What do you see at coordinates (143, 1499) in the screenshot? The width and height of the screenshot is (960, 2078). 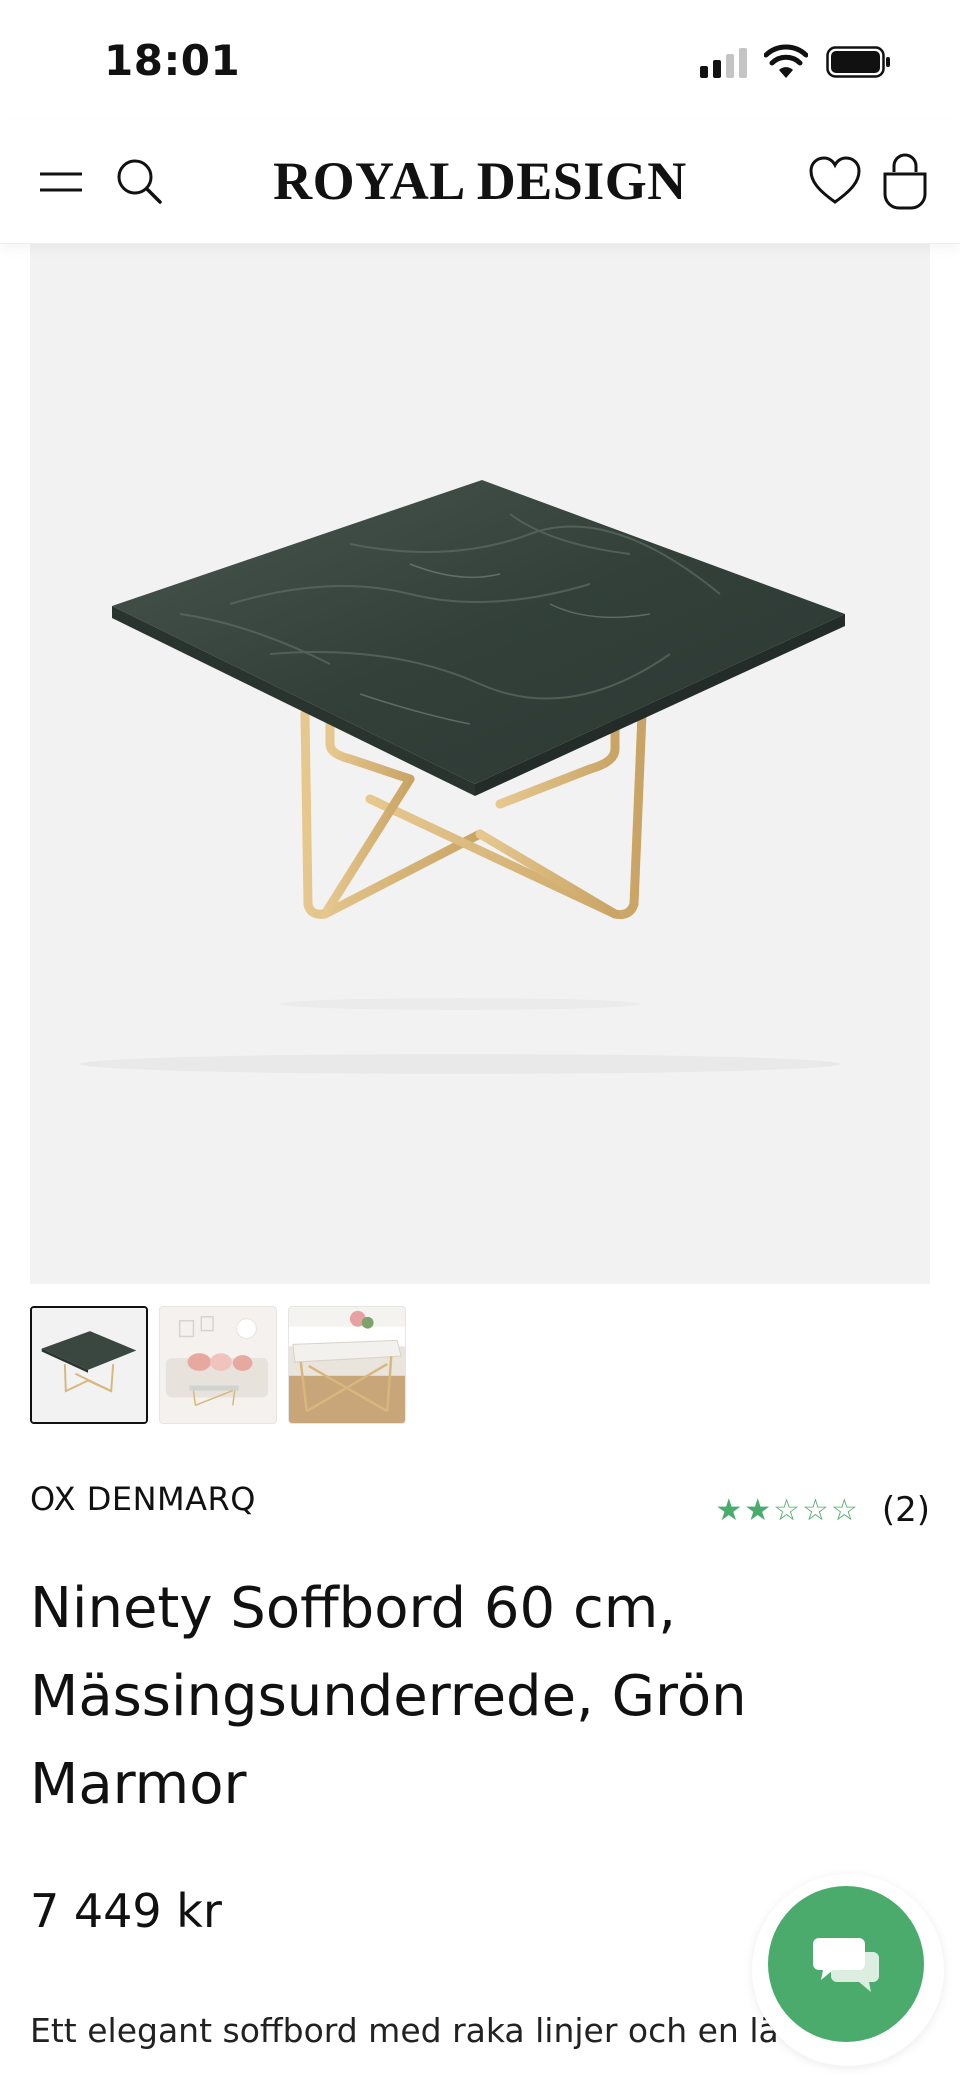 I see `brand-name: OX DENMARQ` at bounding box center [143, 1499].